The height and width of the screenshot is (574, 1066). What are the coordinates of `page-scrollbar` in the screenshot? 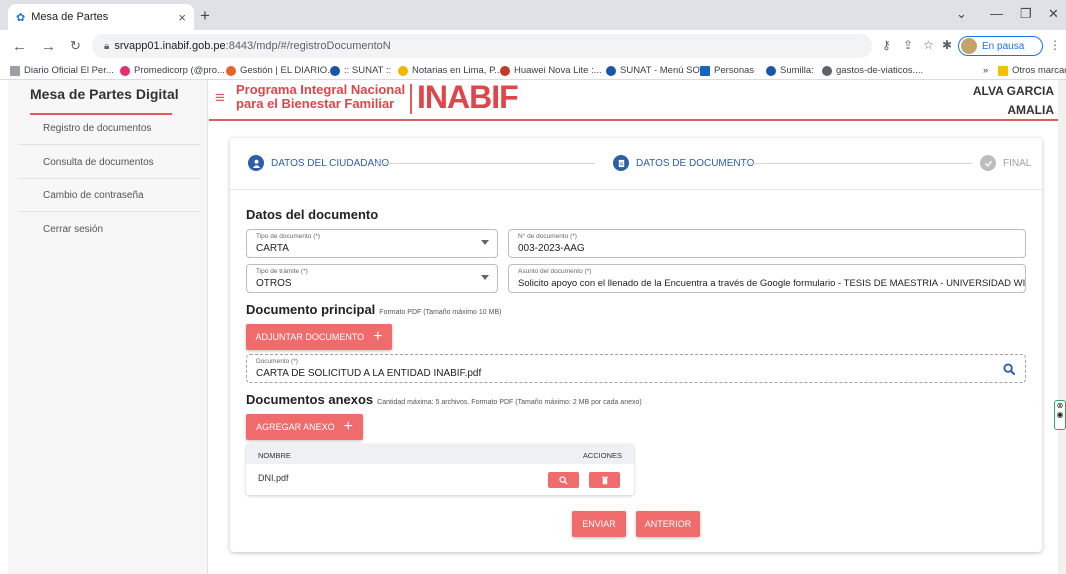 It's located at (1062, 327).